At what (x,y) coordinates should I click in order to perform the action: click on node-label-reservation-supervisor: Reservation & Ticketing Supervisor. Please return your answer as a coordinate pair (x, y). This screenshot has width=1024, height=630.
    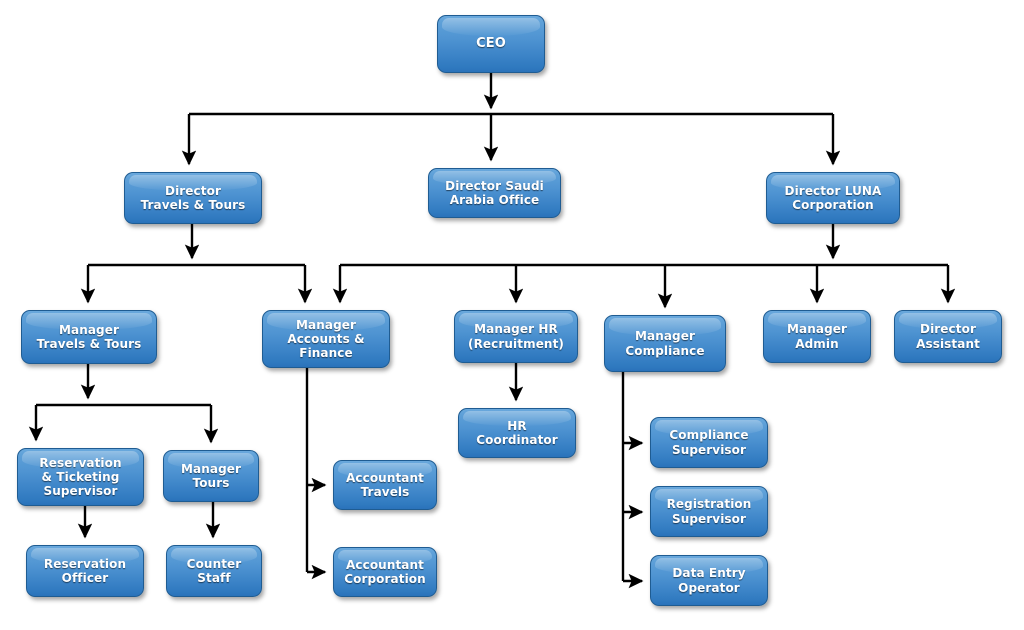
    Looking at the image, I should click on (80, 477).